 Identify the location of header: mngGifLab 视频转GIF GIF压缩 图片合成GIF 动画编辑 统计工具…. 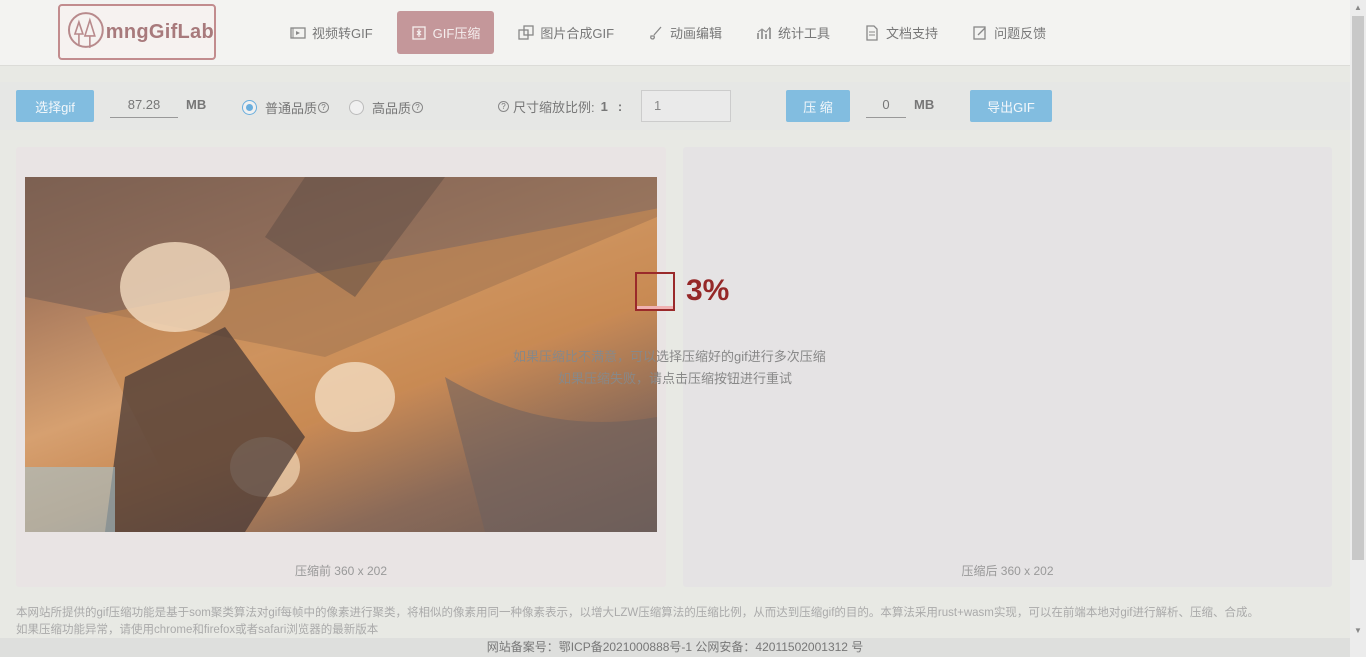
(675, 33).